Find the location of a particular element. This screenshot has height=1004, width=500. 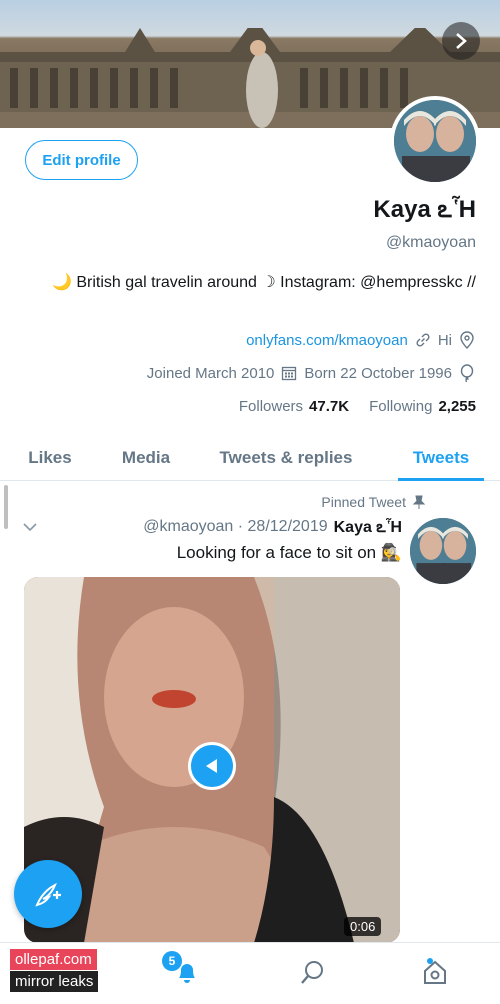

profile-born: Born 22 October 1996 is located at coordinates (378, 373).